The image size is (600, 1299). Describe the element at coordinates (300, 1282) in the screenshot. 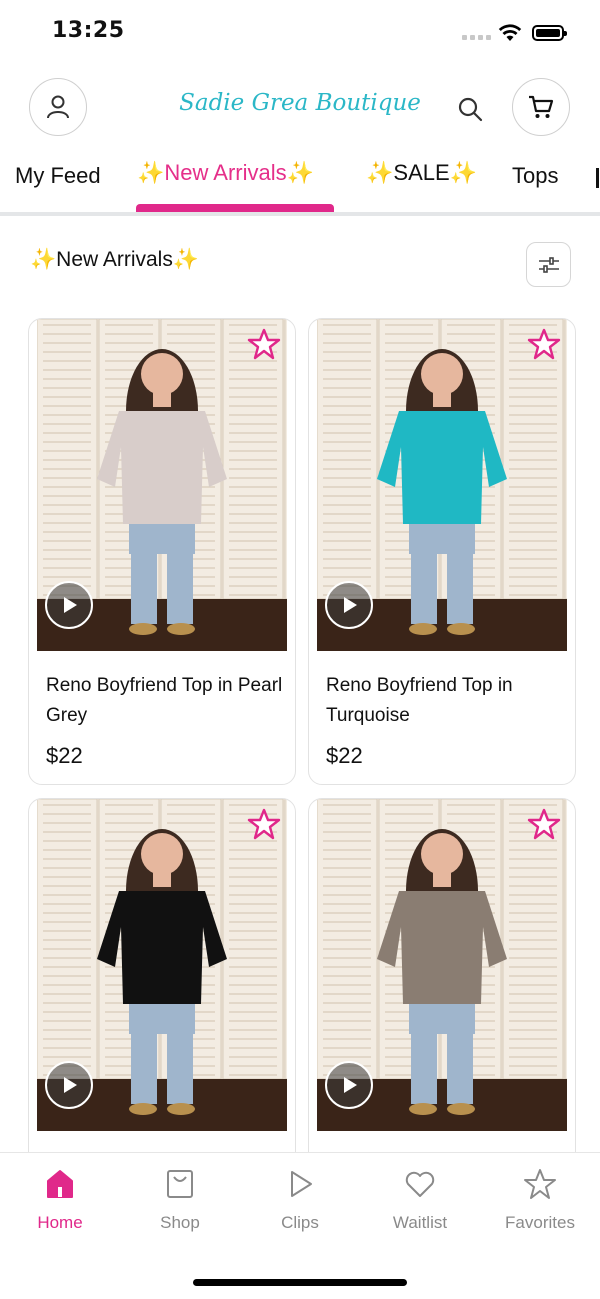

I see `home-indicator` at that location.